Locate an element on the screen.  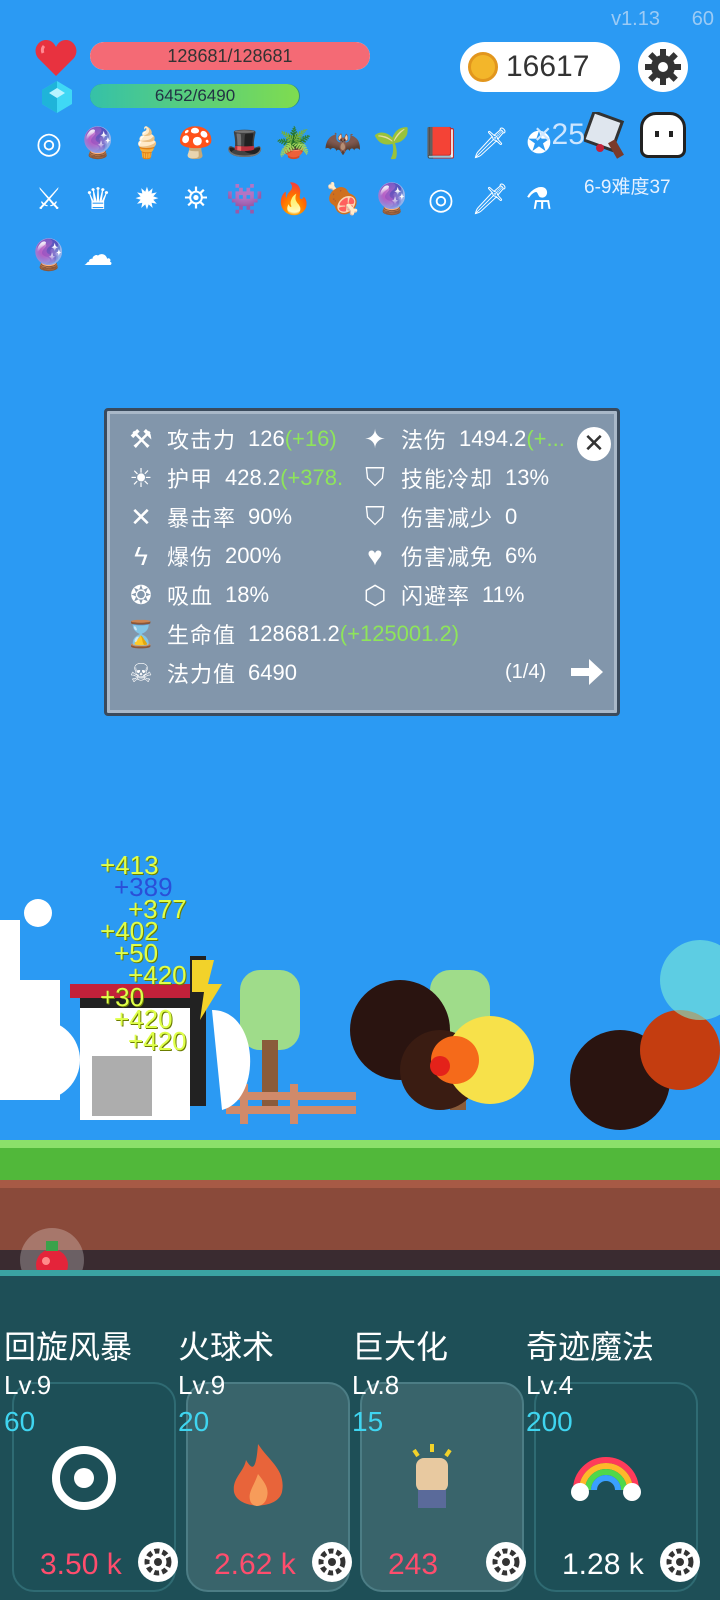
stat-label: 爆伤 is located at coordinates (190, 557).